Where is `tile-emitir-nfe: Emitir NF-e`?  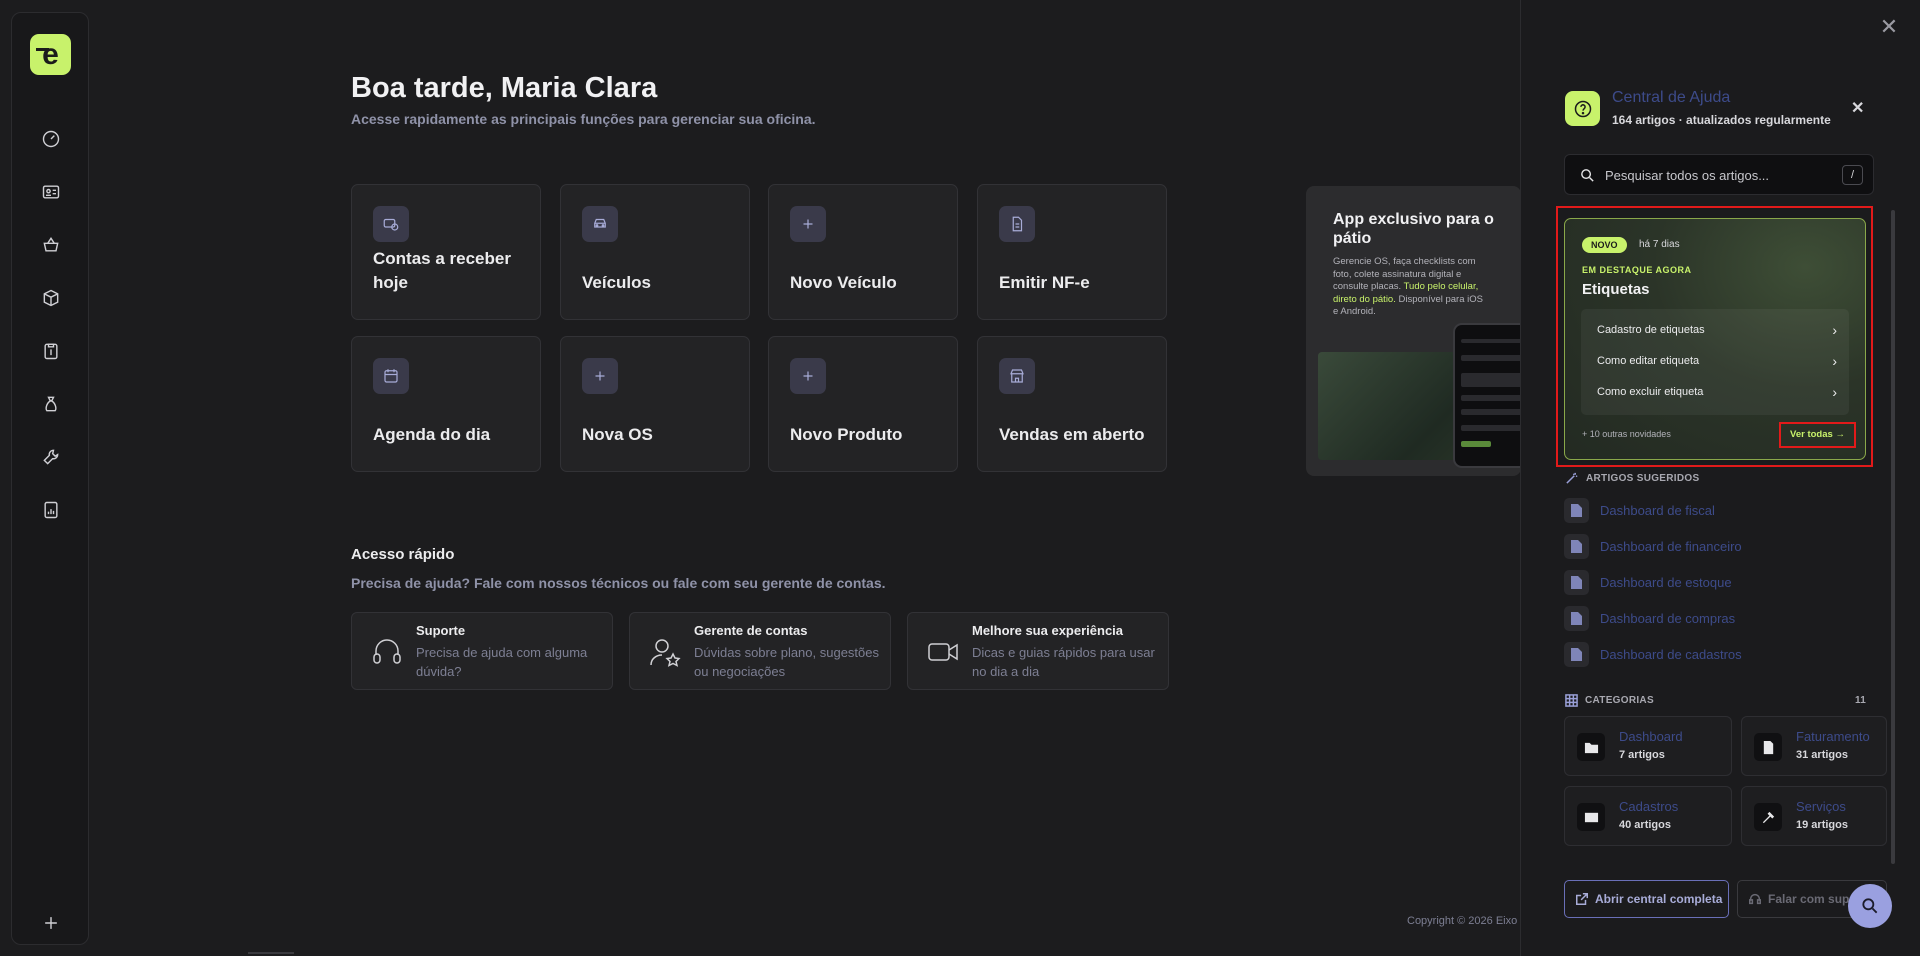
tile-emitir-nfe: Emitir NF-e is located at coordinates (1072, 252).